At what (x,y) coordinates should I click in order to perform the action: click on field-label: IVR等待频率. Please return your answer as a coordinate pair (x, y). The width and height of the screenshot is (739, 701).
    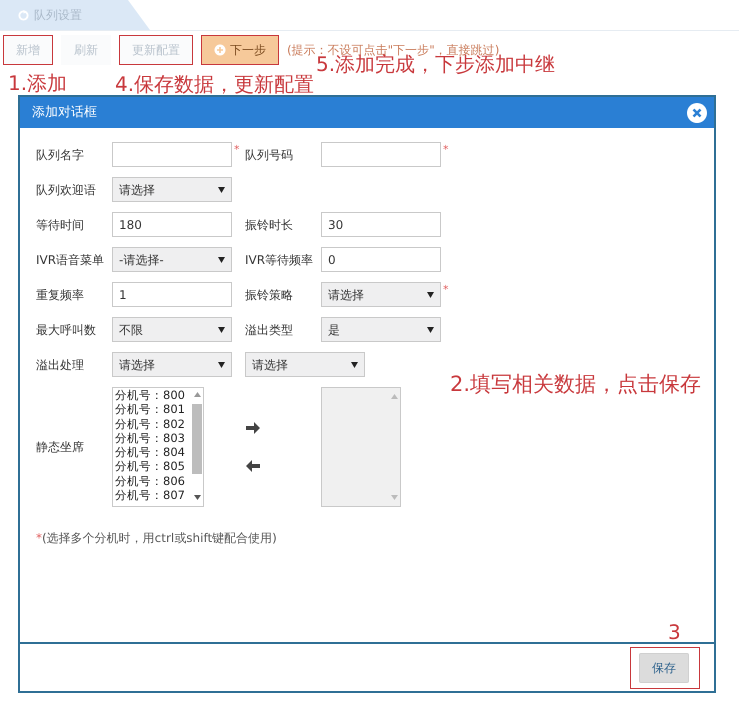
    Looking at the image, I should click on (279, 260).